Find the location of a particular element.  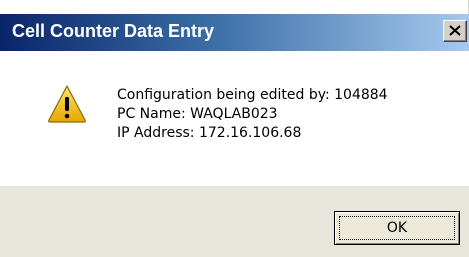

message-line-ip-address: IP Address: 172.16.106.68 is located at coordinates (209, 133).